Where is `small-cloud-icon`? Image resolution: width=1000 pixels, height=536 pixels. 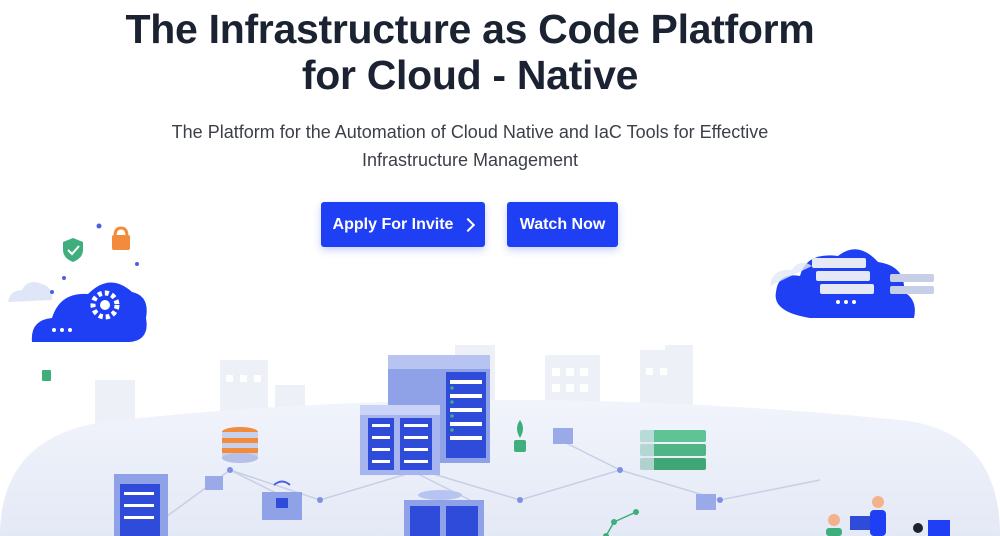 small-cloud-icon is located at coordinates (30, 292).